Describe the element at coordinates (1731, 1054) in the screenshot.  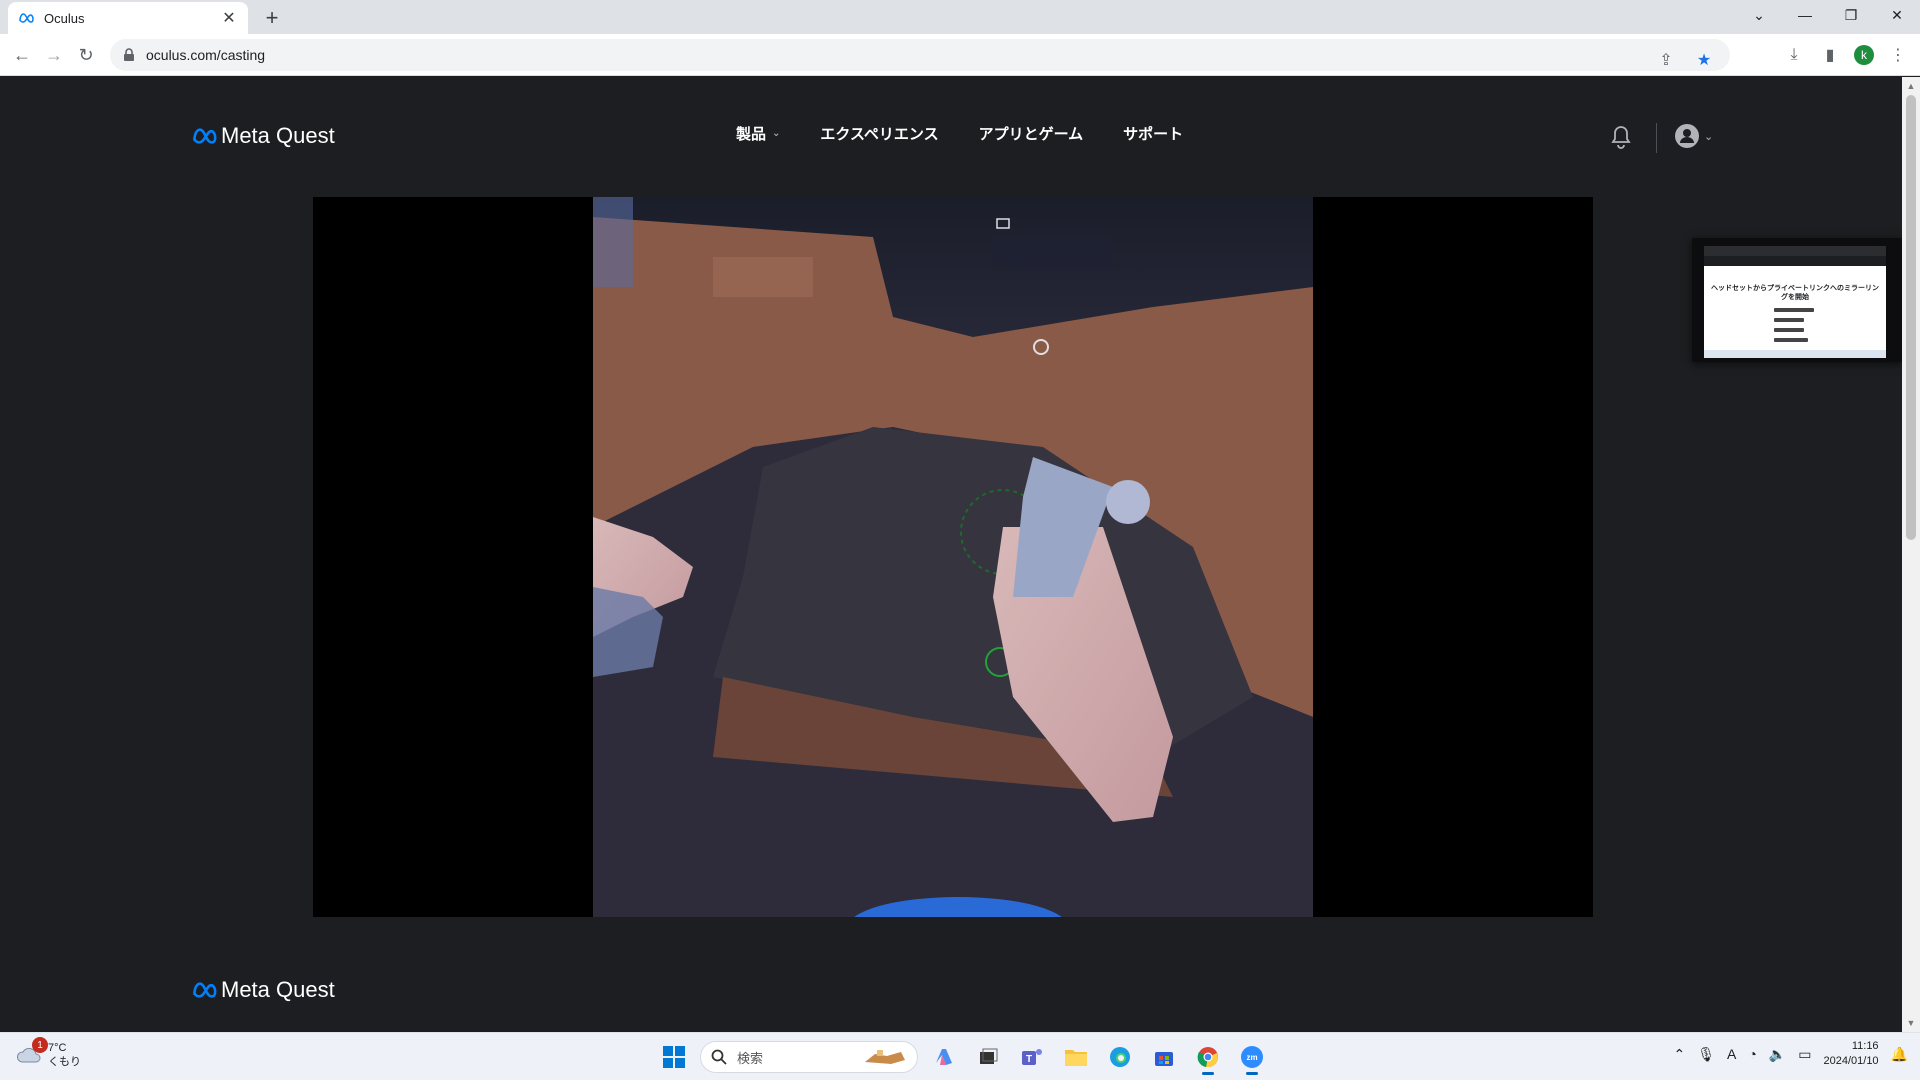
I see `ime-indicator: A` at that location.